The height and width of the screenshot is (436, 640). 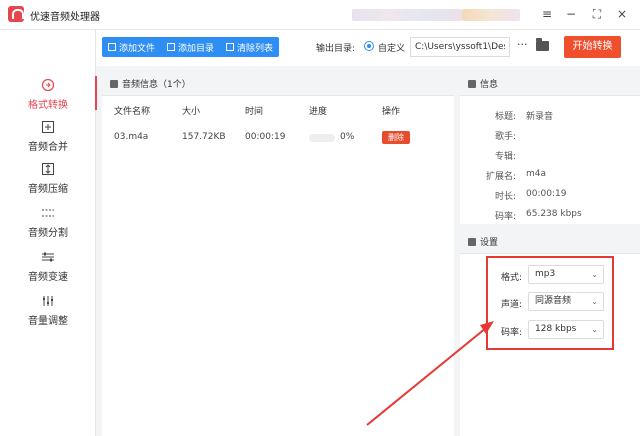 I want to click on info-panel-title: 信息, so click(x=489, y=85).